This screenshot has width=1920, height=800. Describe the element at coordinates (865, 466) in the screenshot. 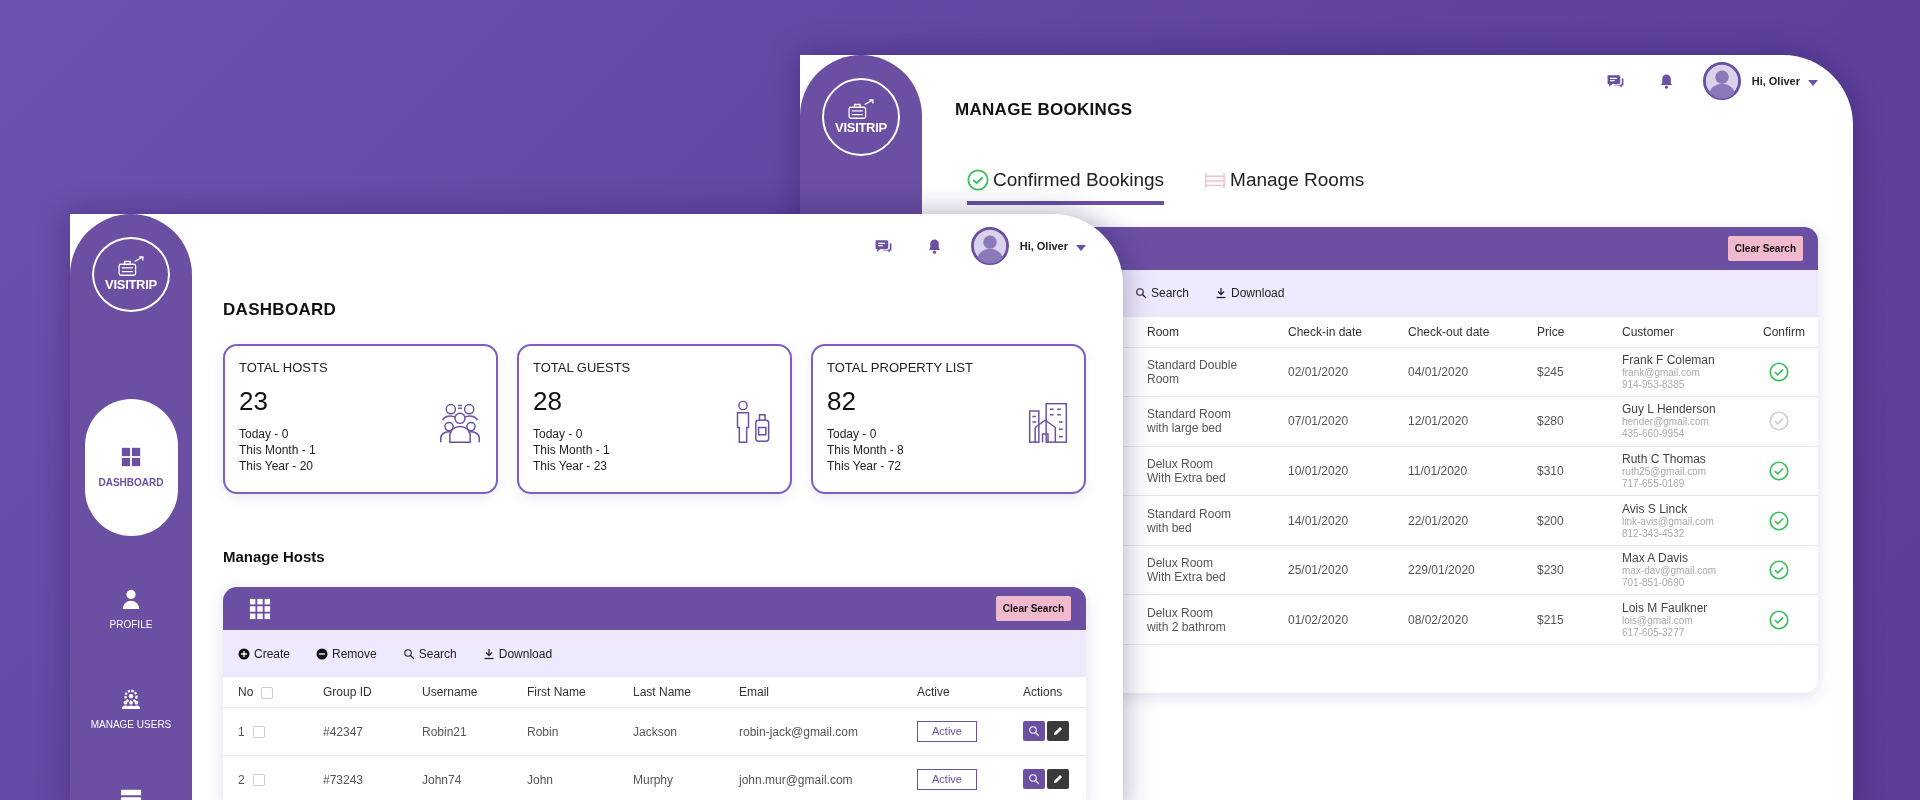

I see `stat-detail: This Year - 72` at that location.